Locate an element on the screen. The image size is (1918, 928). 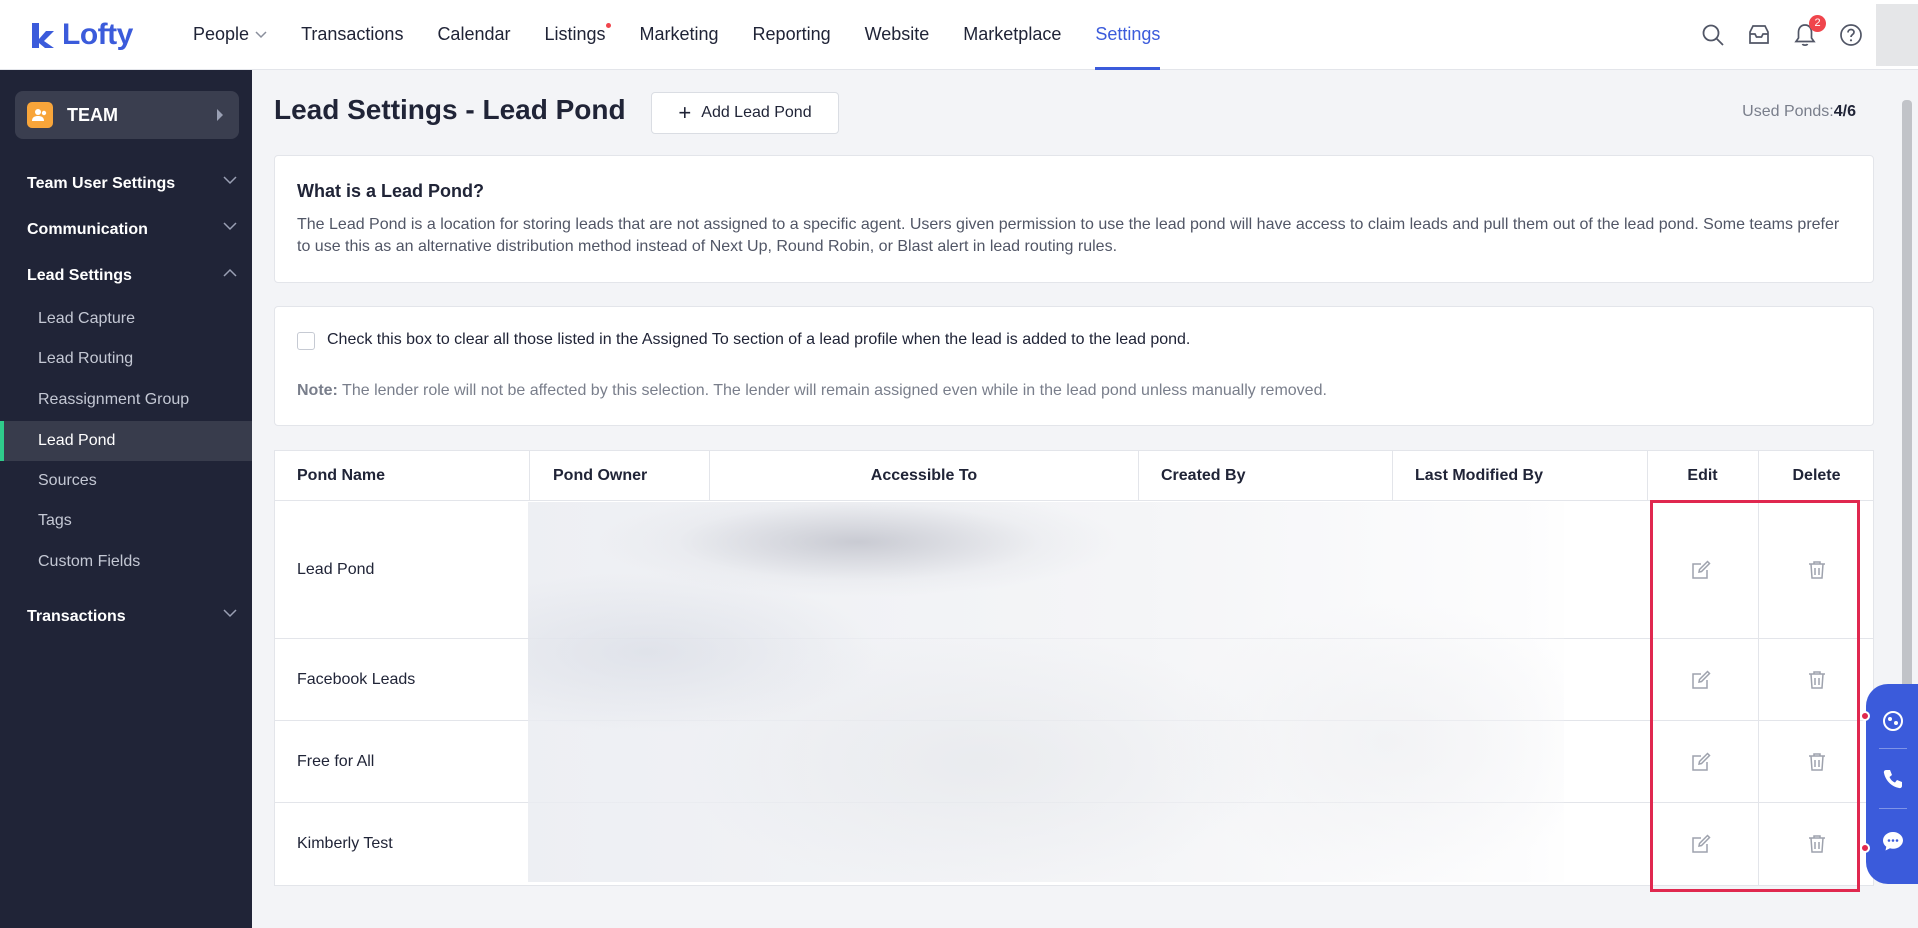
sidebar-section-lead-settings: Lead Settings is located at coordinates (132, 276).